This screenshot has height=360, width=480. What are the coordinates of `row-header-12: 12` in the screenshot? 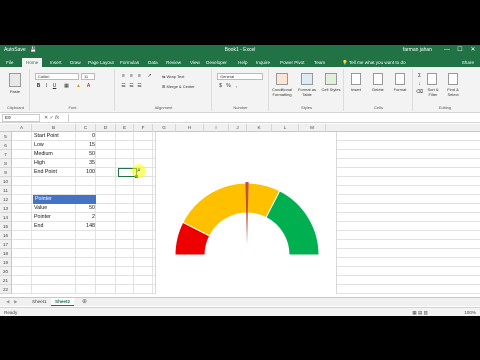 It's located at (6, 199).